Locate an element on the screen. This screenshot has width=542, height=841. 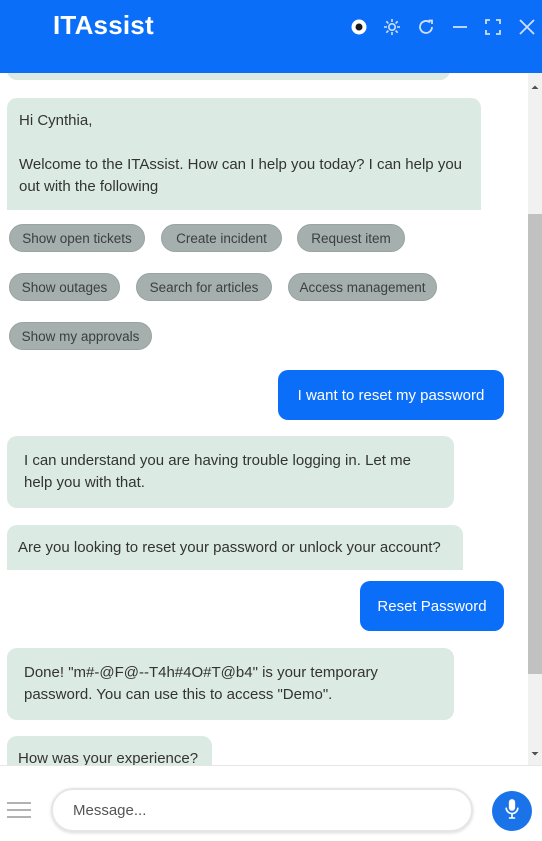
app-title: ITAssist is located at coordinates (103, 25).